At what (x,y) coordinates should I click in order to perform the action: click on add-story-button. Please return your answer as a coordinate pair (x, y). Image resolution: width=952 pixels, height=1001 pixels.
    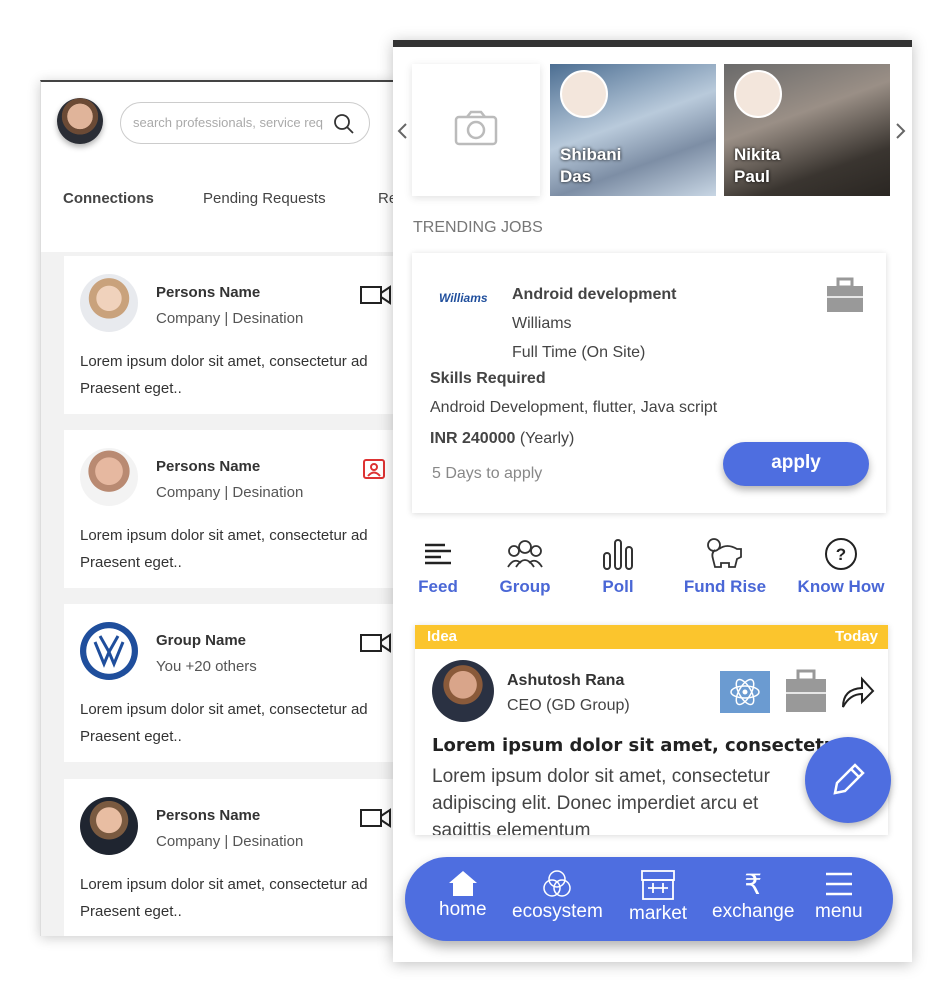
    Looking at the image, I should click on (476, 130).